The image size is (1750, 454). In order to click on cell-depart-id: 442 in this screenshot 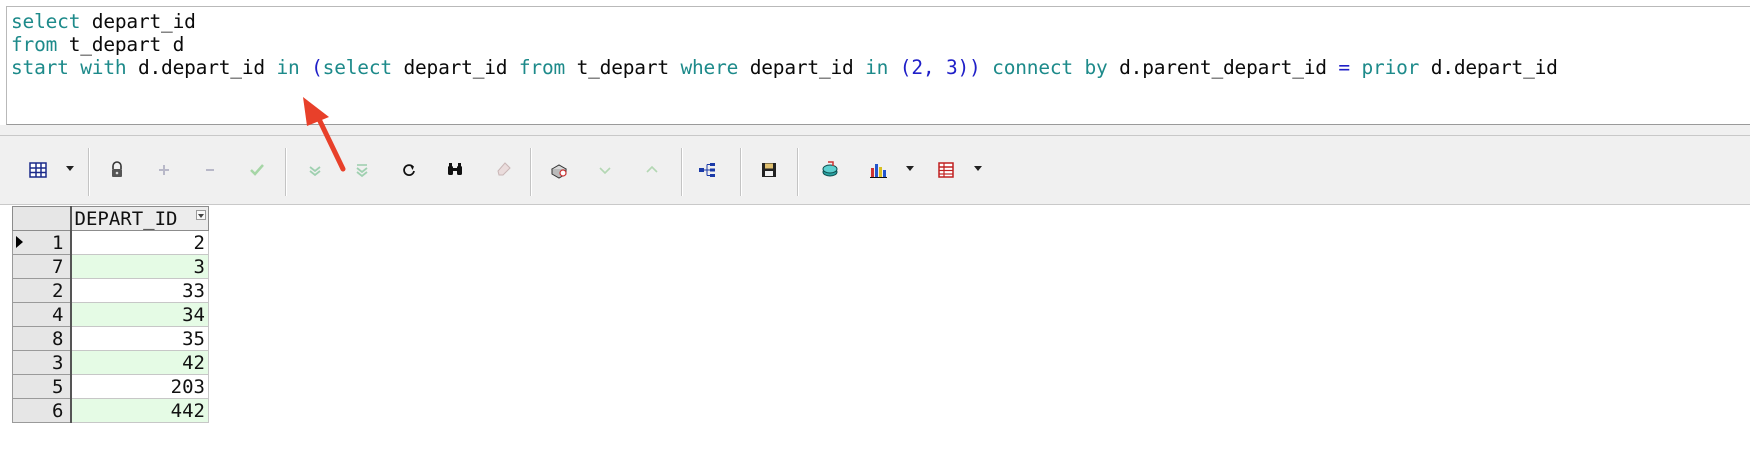, I will do `click(139, 410)`.